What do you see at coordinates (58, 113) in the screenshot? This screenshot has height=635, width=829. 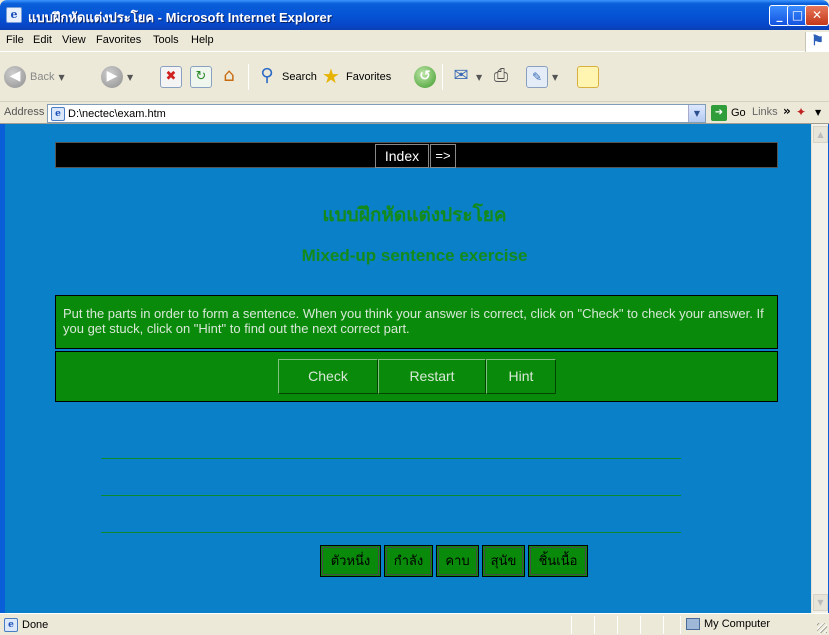 I see `page-icon: e` at bounding box center [58, 113].